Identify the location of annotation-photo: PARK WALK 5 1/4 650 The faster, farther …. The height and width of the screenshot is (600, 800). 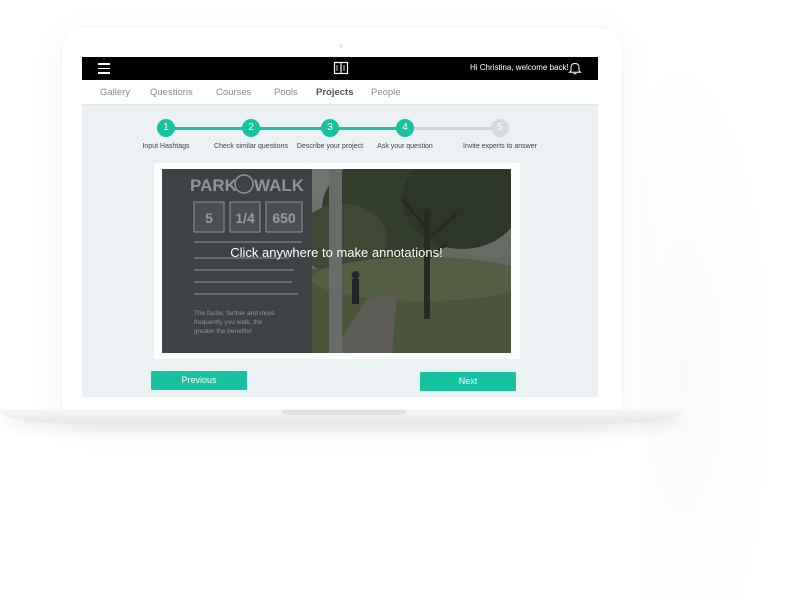
(336, 261).